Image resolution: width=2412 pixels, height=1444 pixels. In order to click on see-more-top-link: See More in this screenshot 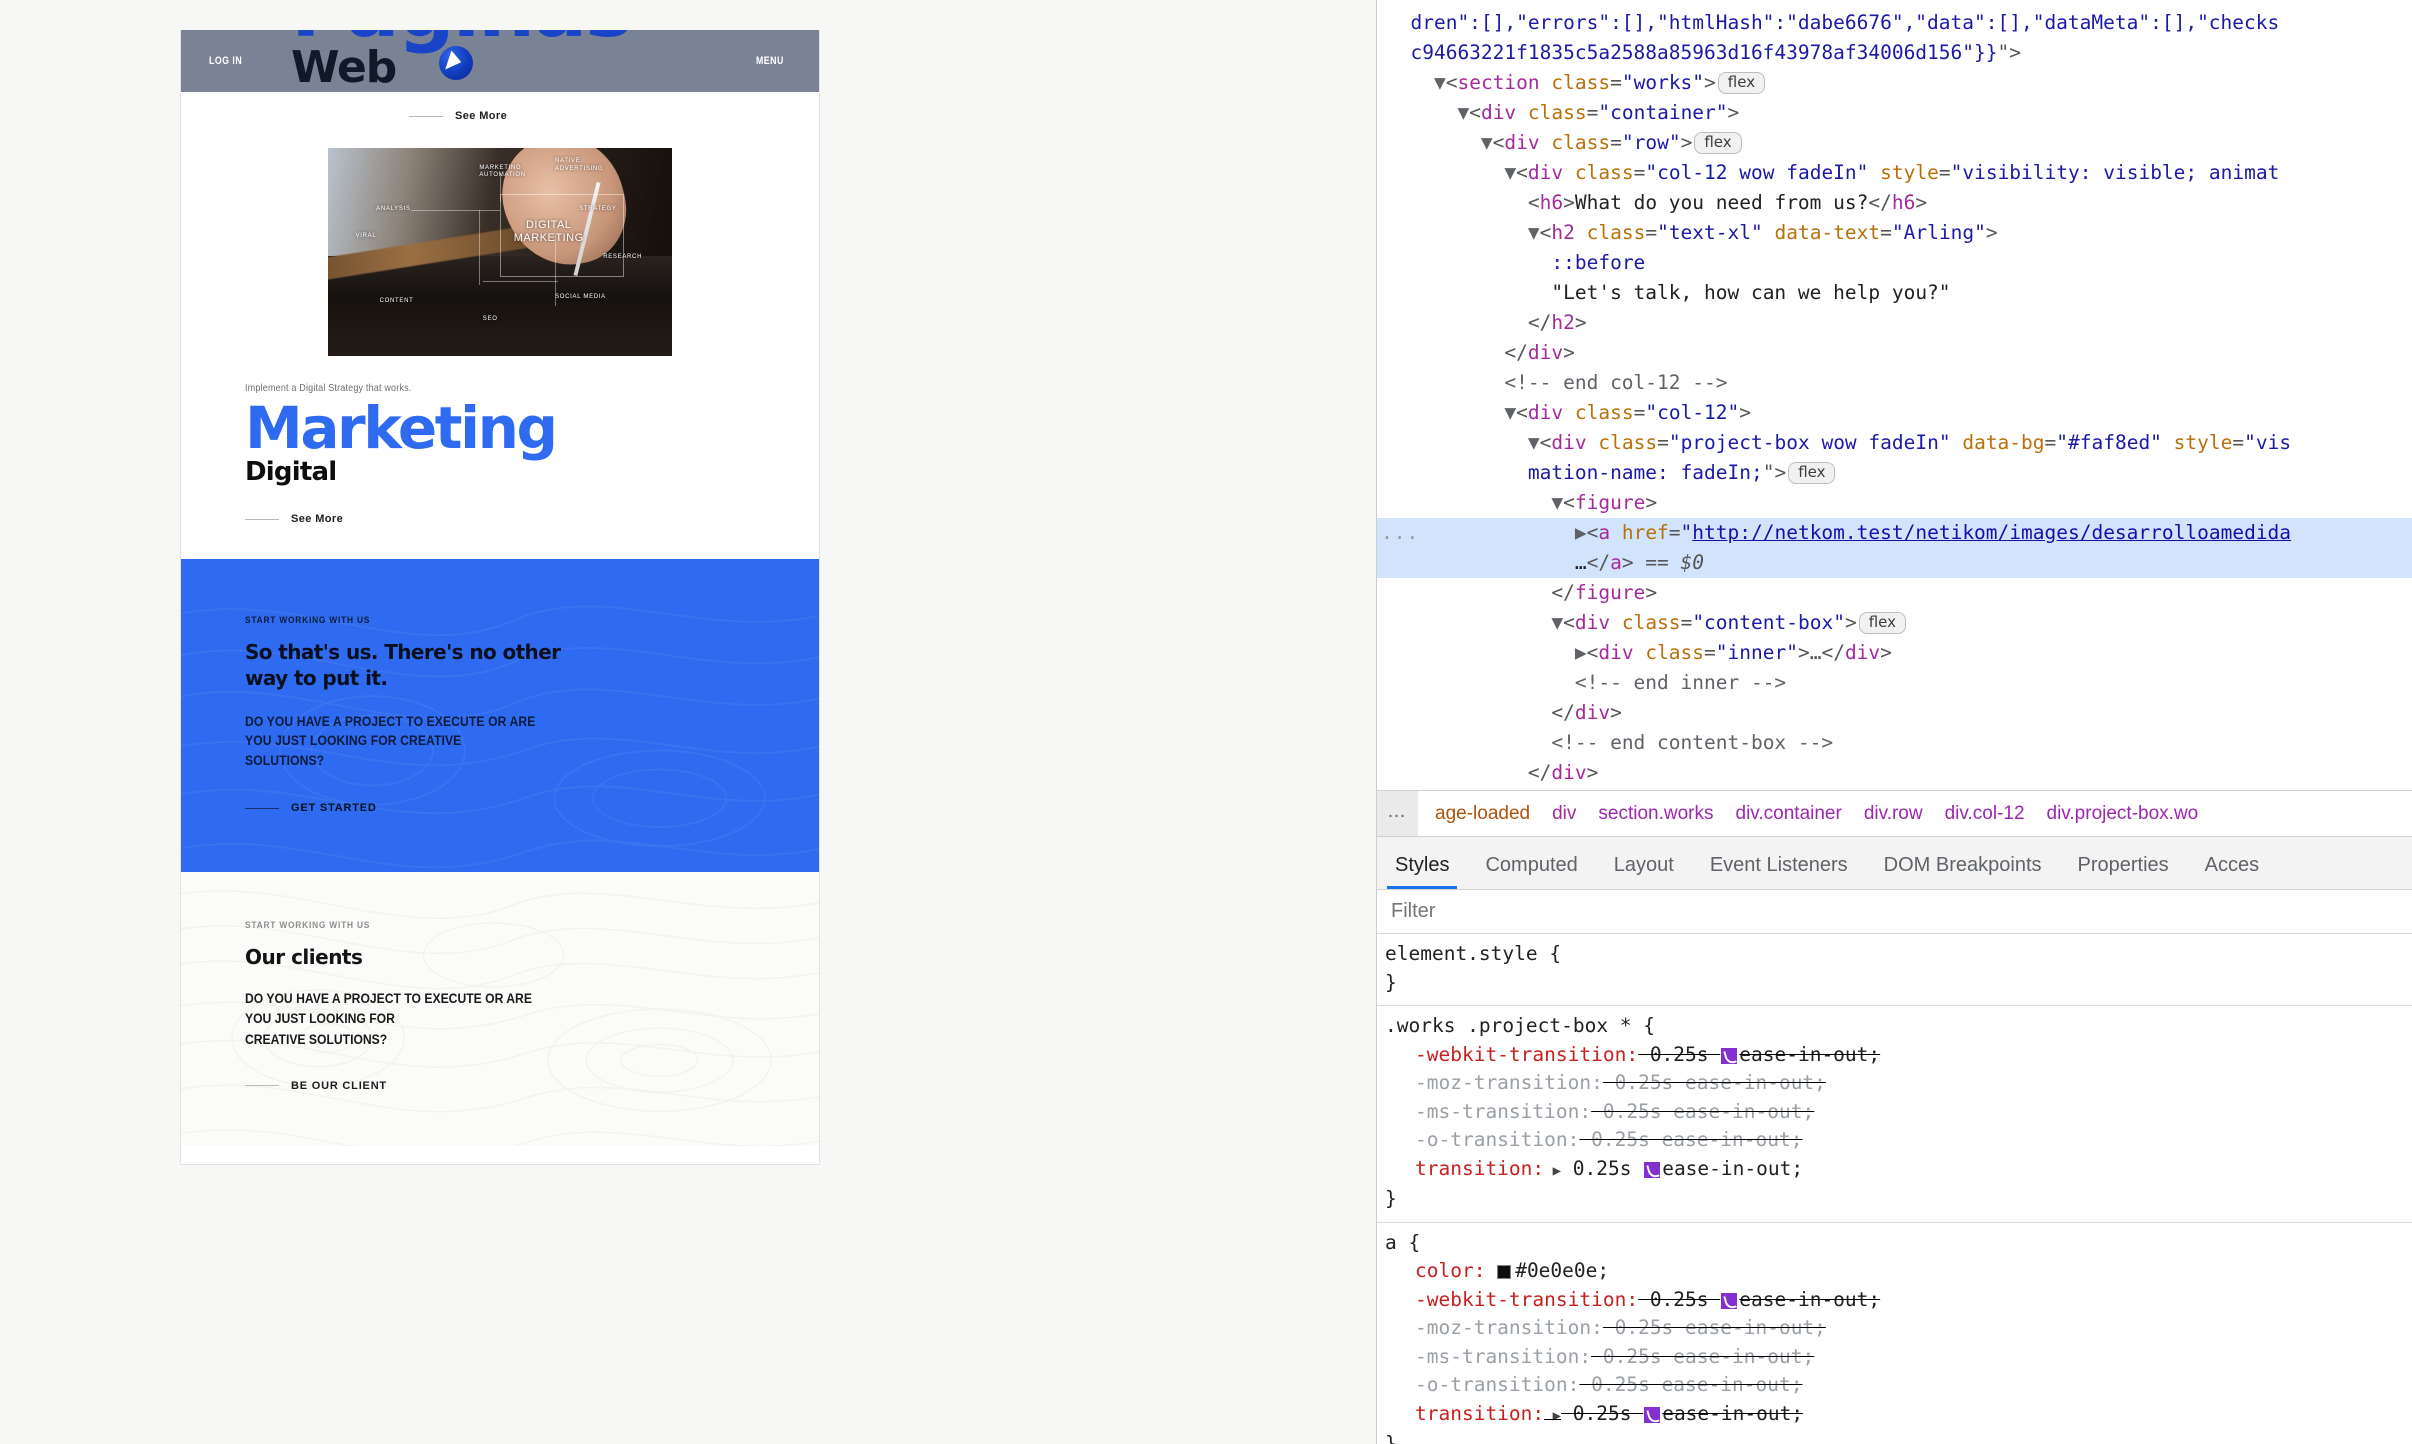, I will do `click(500, 116)`.